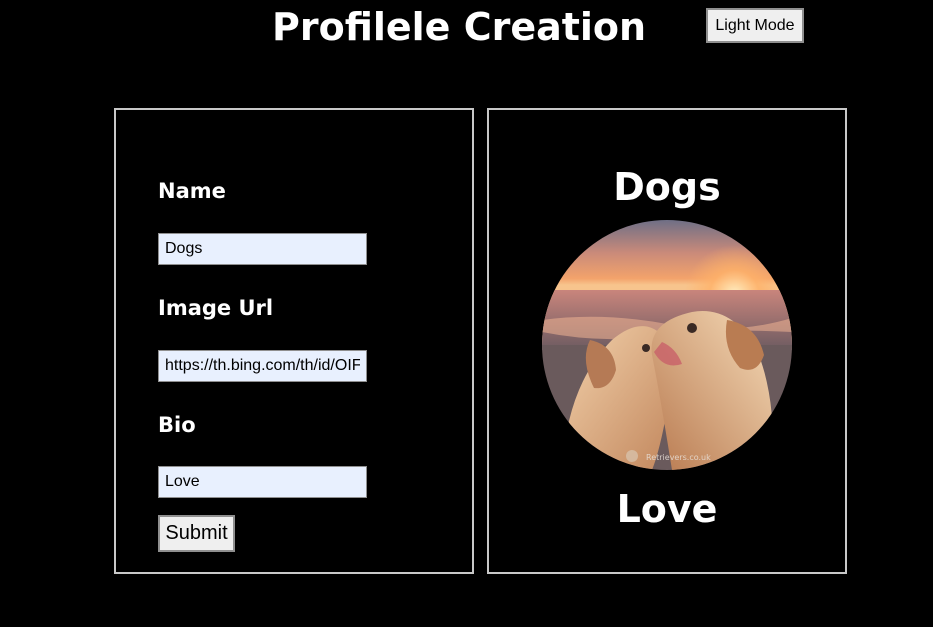 This screenshot has width=933, height=627. Describe the element at coordinates (459, 27) in the screenshot. I see `page-title: Profilele Creation` at that location.